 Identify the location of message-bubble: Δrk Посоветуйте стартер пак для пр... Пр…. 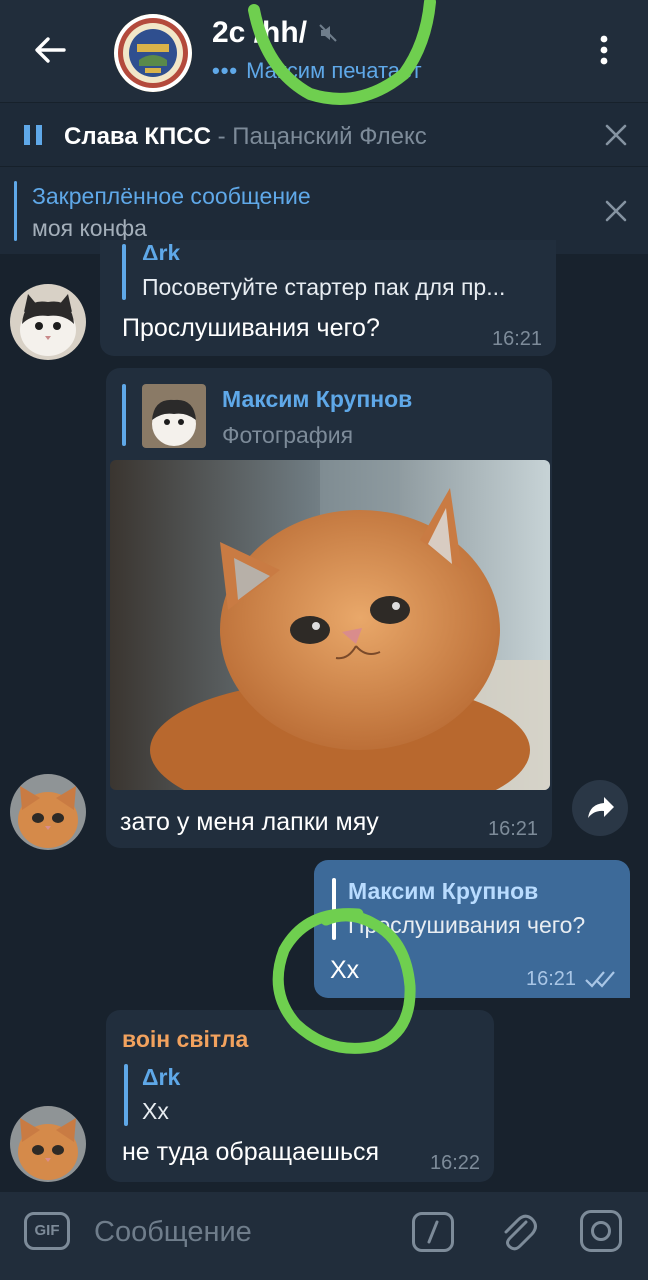
(328, 298).